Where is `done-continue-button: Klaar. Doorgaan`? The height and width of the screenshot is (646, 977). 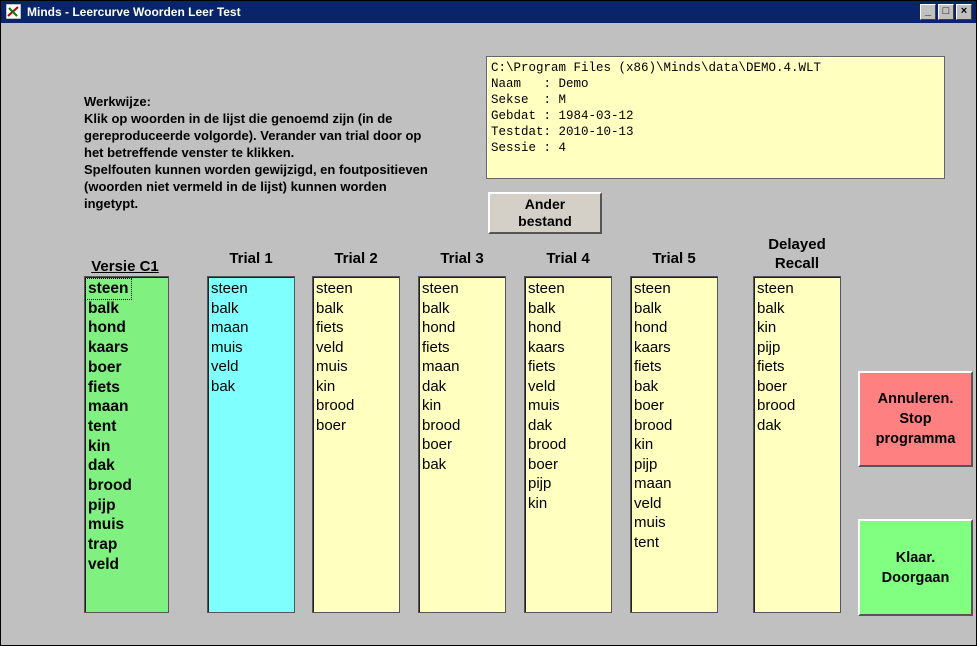
done-continue-button: Klaar. Doorgaan is located at coordinates (915, 567).